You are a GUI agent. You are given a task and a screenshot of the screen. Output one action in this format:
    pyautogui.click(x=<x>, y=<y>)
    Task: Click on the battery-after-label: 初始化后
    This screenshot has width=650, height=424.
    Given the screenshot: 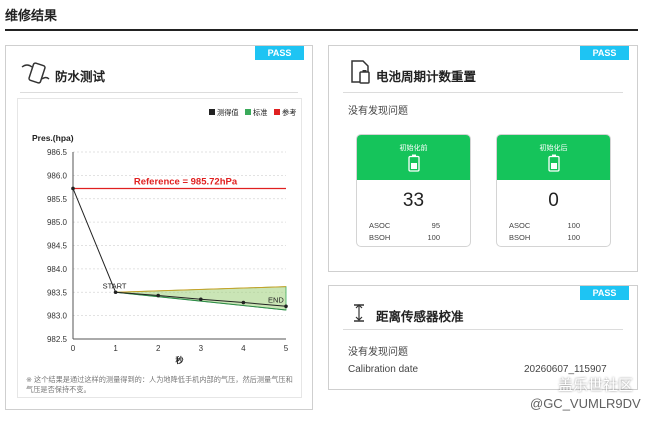 What is the action you would take?
    pyautogui.click(x=553, y=148)
    